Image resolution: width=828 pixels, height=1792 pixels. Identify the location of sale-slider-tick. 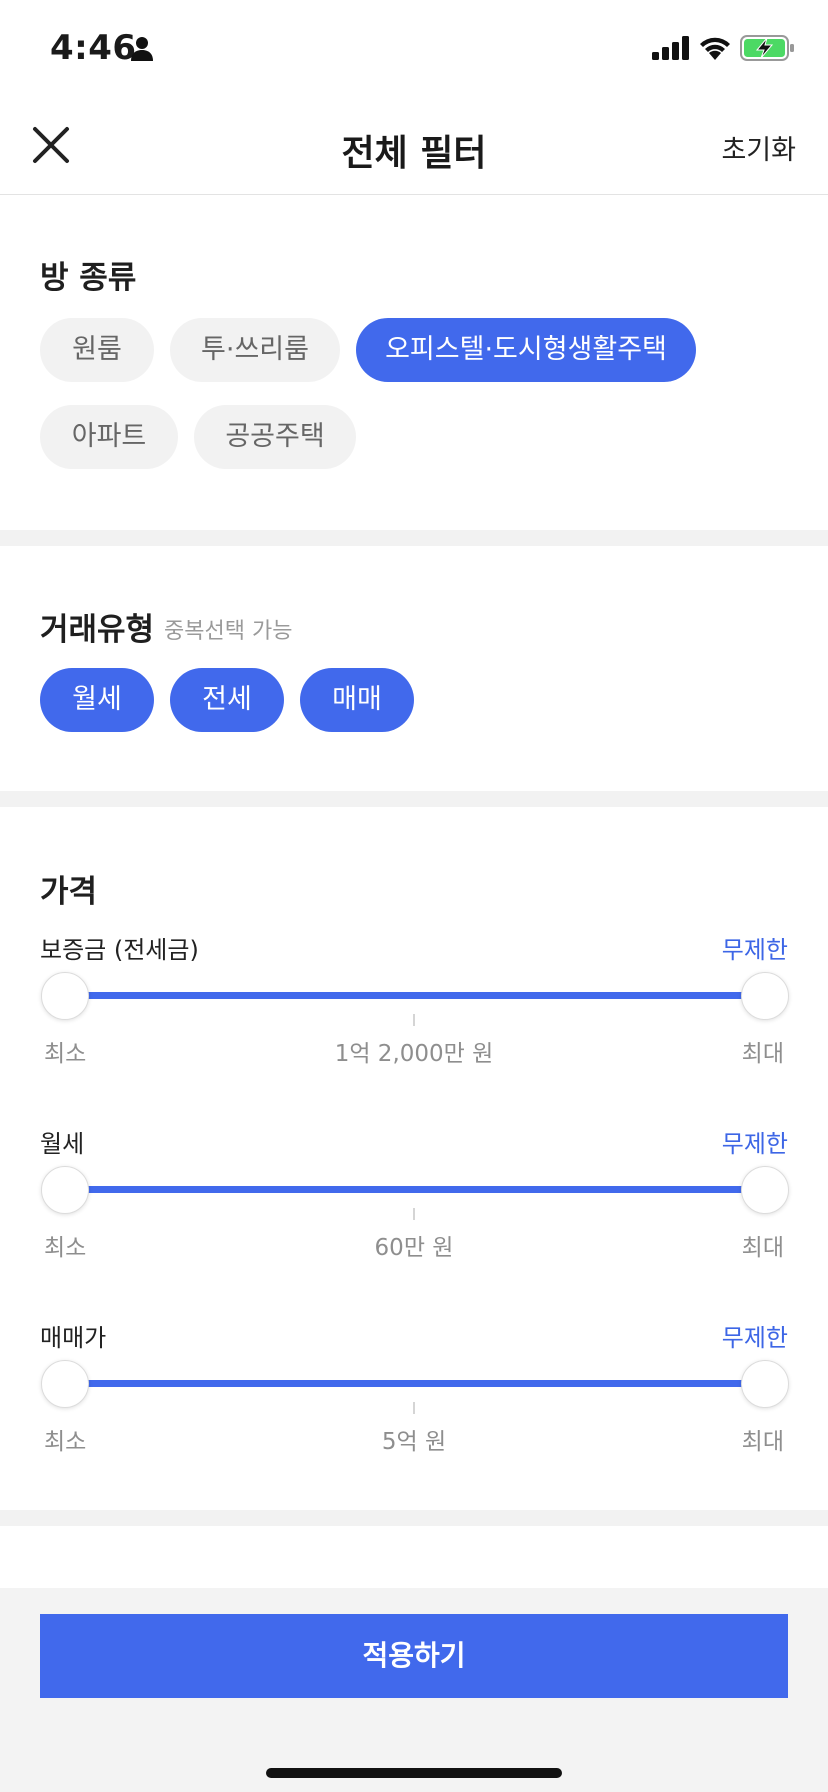
(414, 1408).